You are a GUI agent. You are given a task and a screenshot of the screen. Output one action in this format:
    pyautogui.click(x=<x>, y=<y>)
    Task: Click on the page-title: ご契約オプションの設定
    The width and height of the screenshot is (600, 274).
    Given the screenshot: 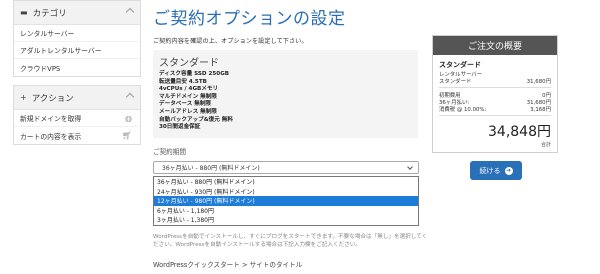 What is the action you would take?
    pyautogui.click(x=249, y=19)
    